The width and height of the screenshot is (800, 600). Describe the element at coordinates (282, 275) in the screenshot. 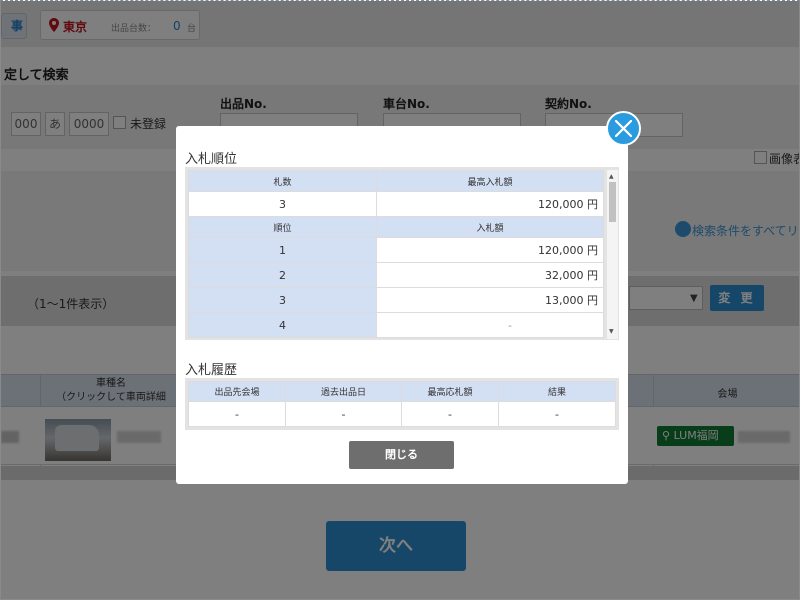

I see `rank-number: 2` at that location.